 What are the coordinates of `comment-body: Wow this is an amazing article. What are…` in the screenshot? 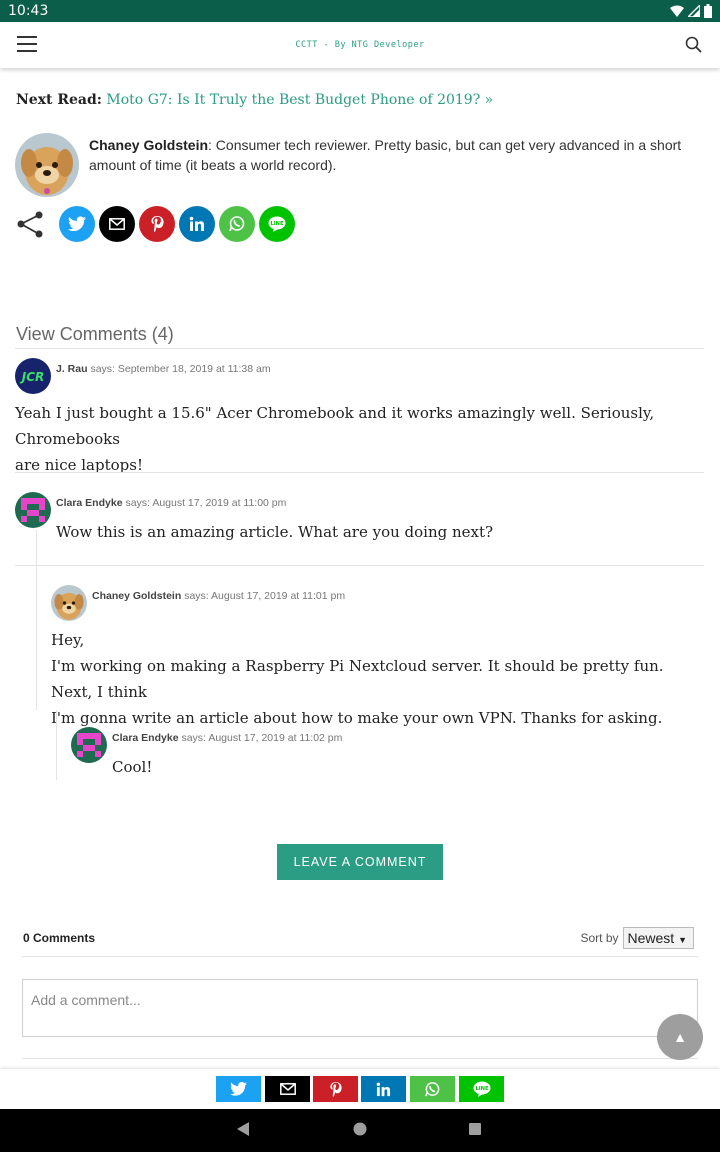 It's located at (376, 532).